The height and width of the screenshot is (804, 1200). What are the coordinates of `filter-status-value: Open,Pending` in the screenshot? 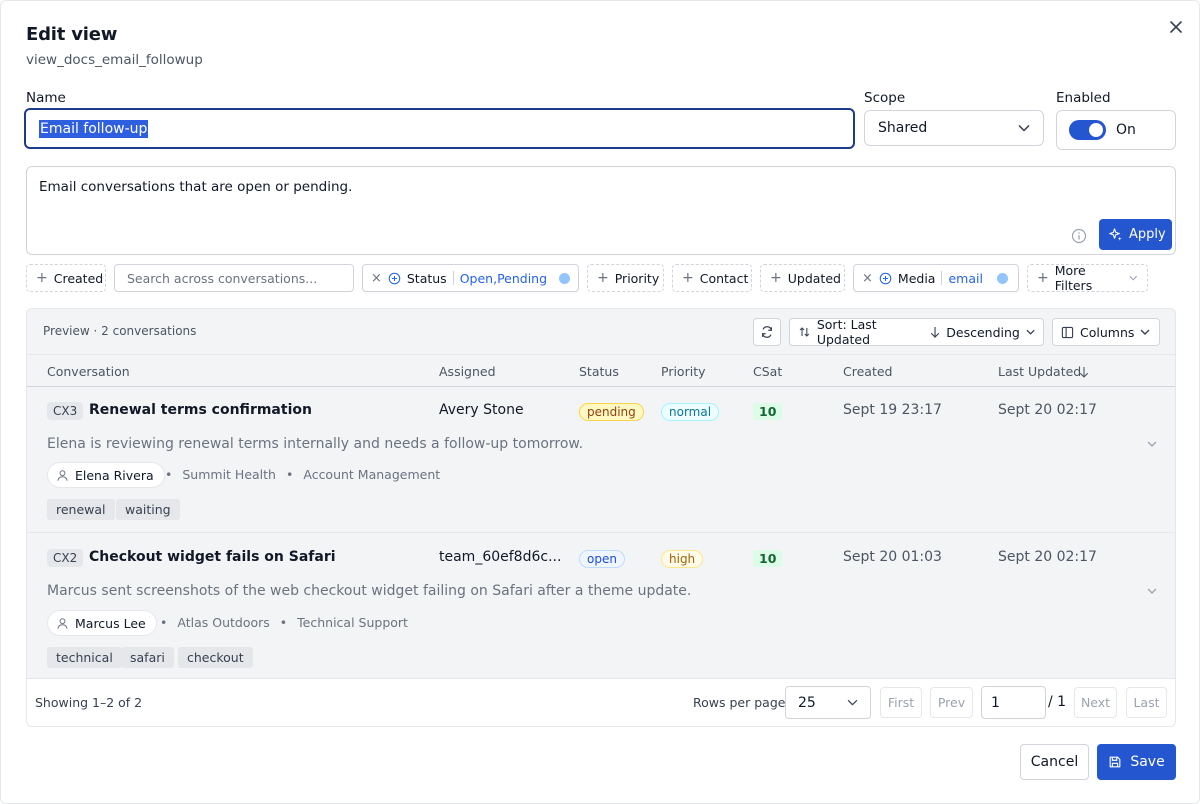 It's located at (503, 278).